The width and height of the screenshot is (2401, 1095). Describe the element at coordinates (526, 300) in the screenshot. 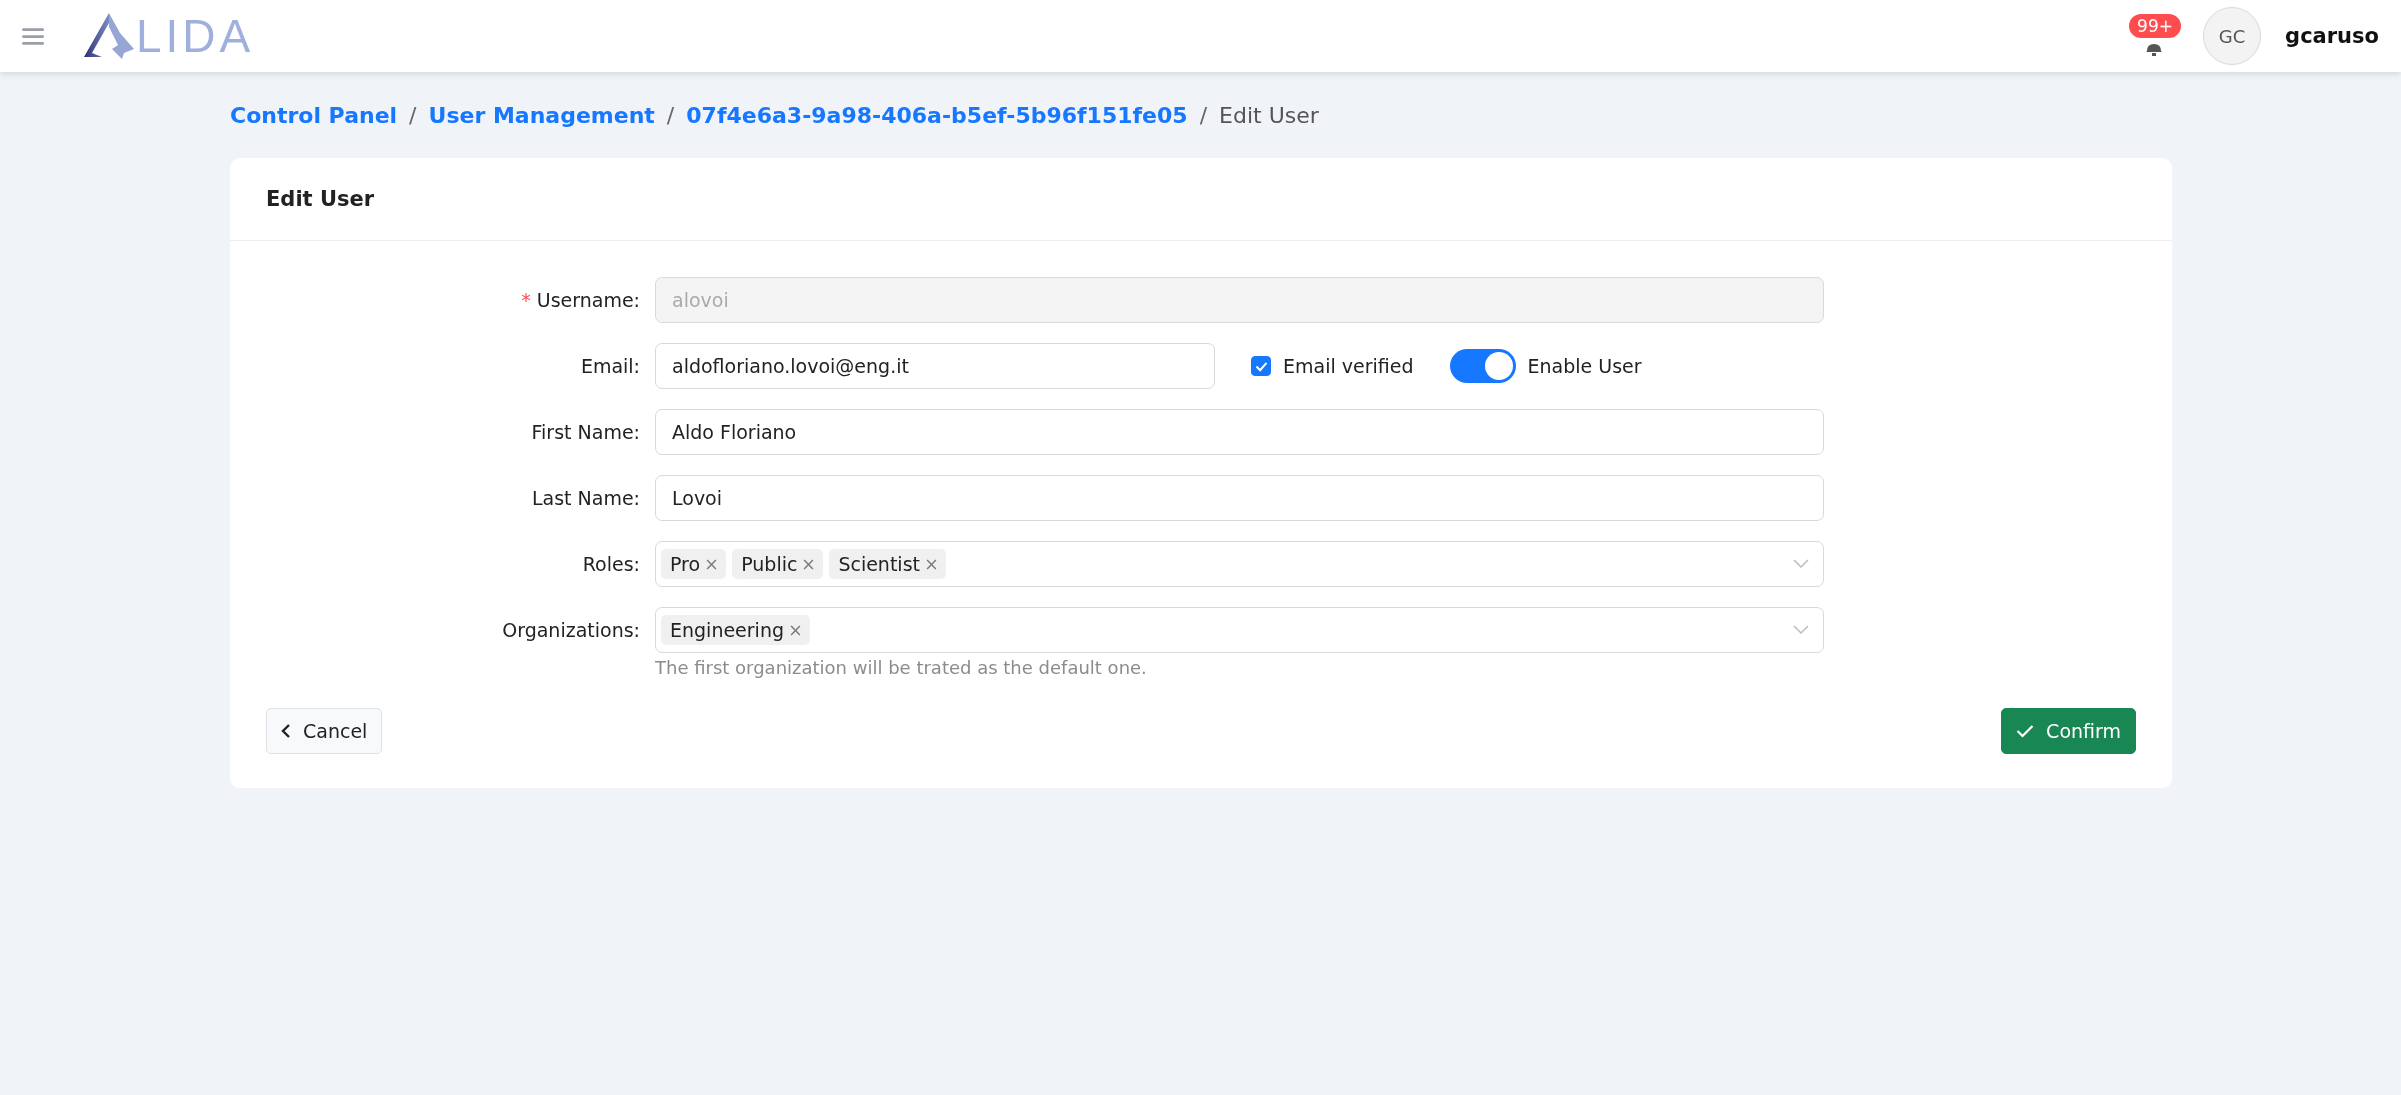

I see `required-mark: *` at that location.